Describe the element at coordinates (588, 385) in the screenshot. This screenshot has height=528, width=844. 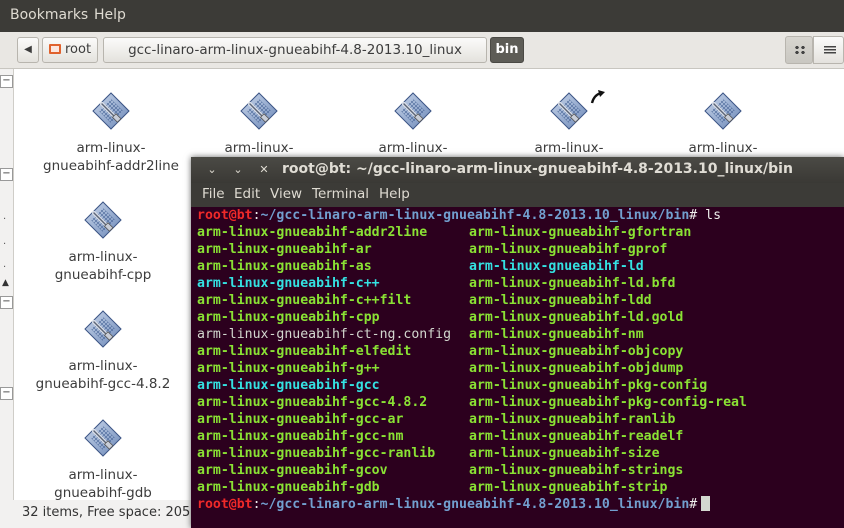
I see `ls-entry: arm-linux-gnueabihf-pkg-config` at that location.